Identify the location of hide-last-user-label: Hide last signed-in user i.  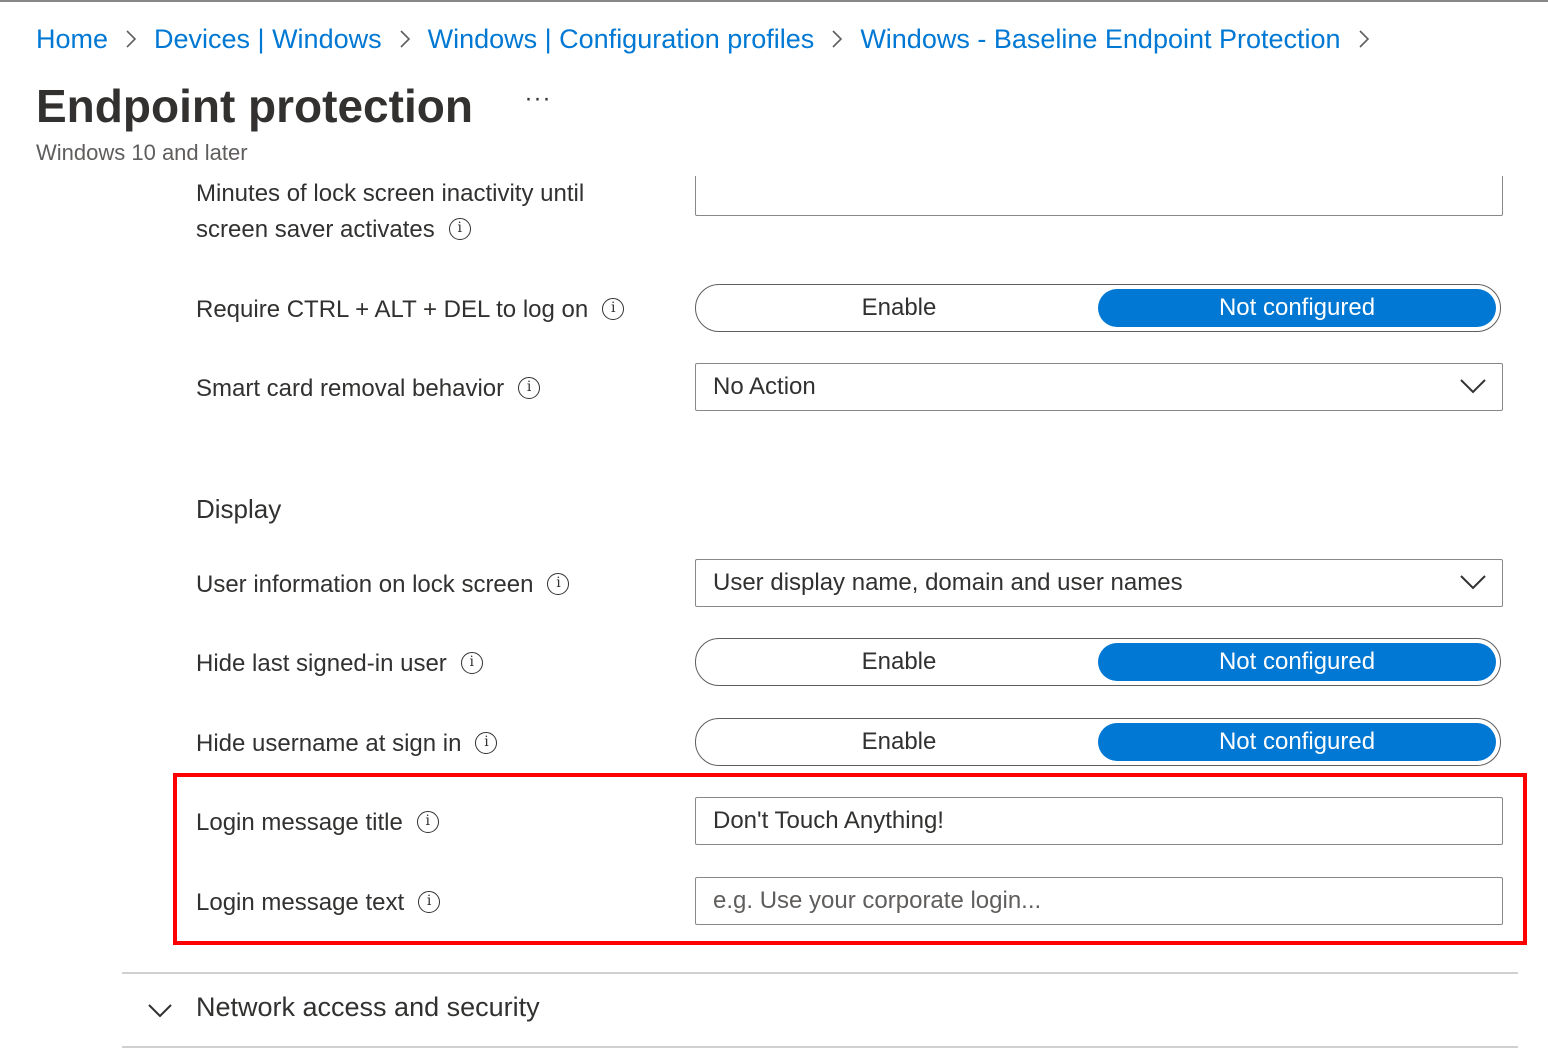
(339, 664).